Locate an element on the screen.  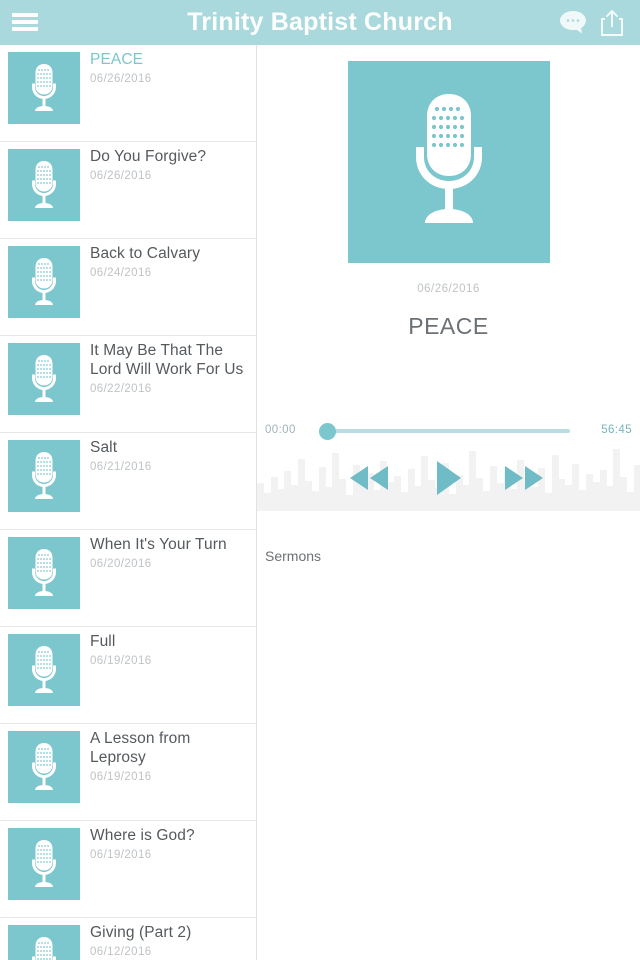
list-item-meta: Do You Forgive? 06/26/2016 is located at coordinates (173, 162).